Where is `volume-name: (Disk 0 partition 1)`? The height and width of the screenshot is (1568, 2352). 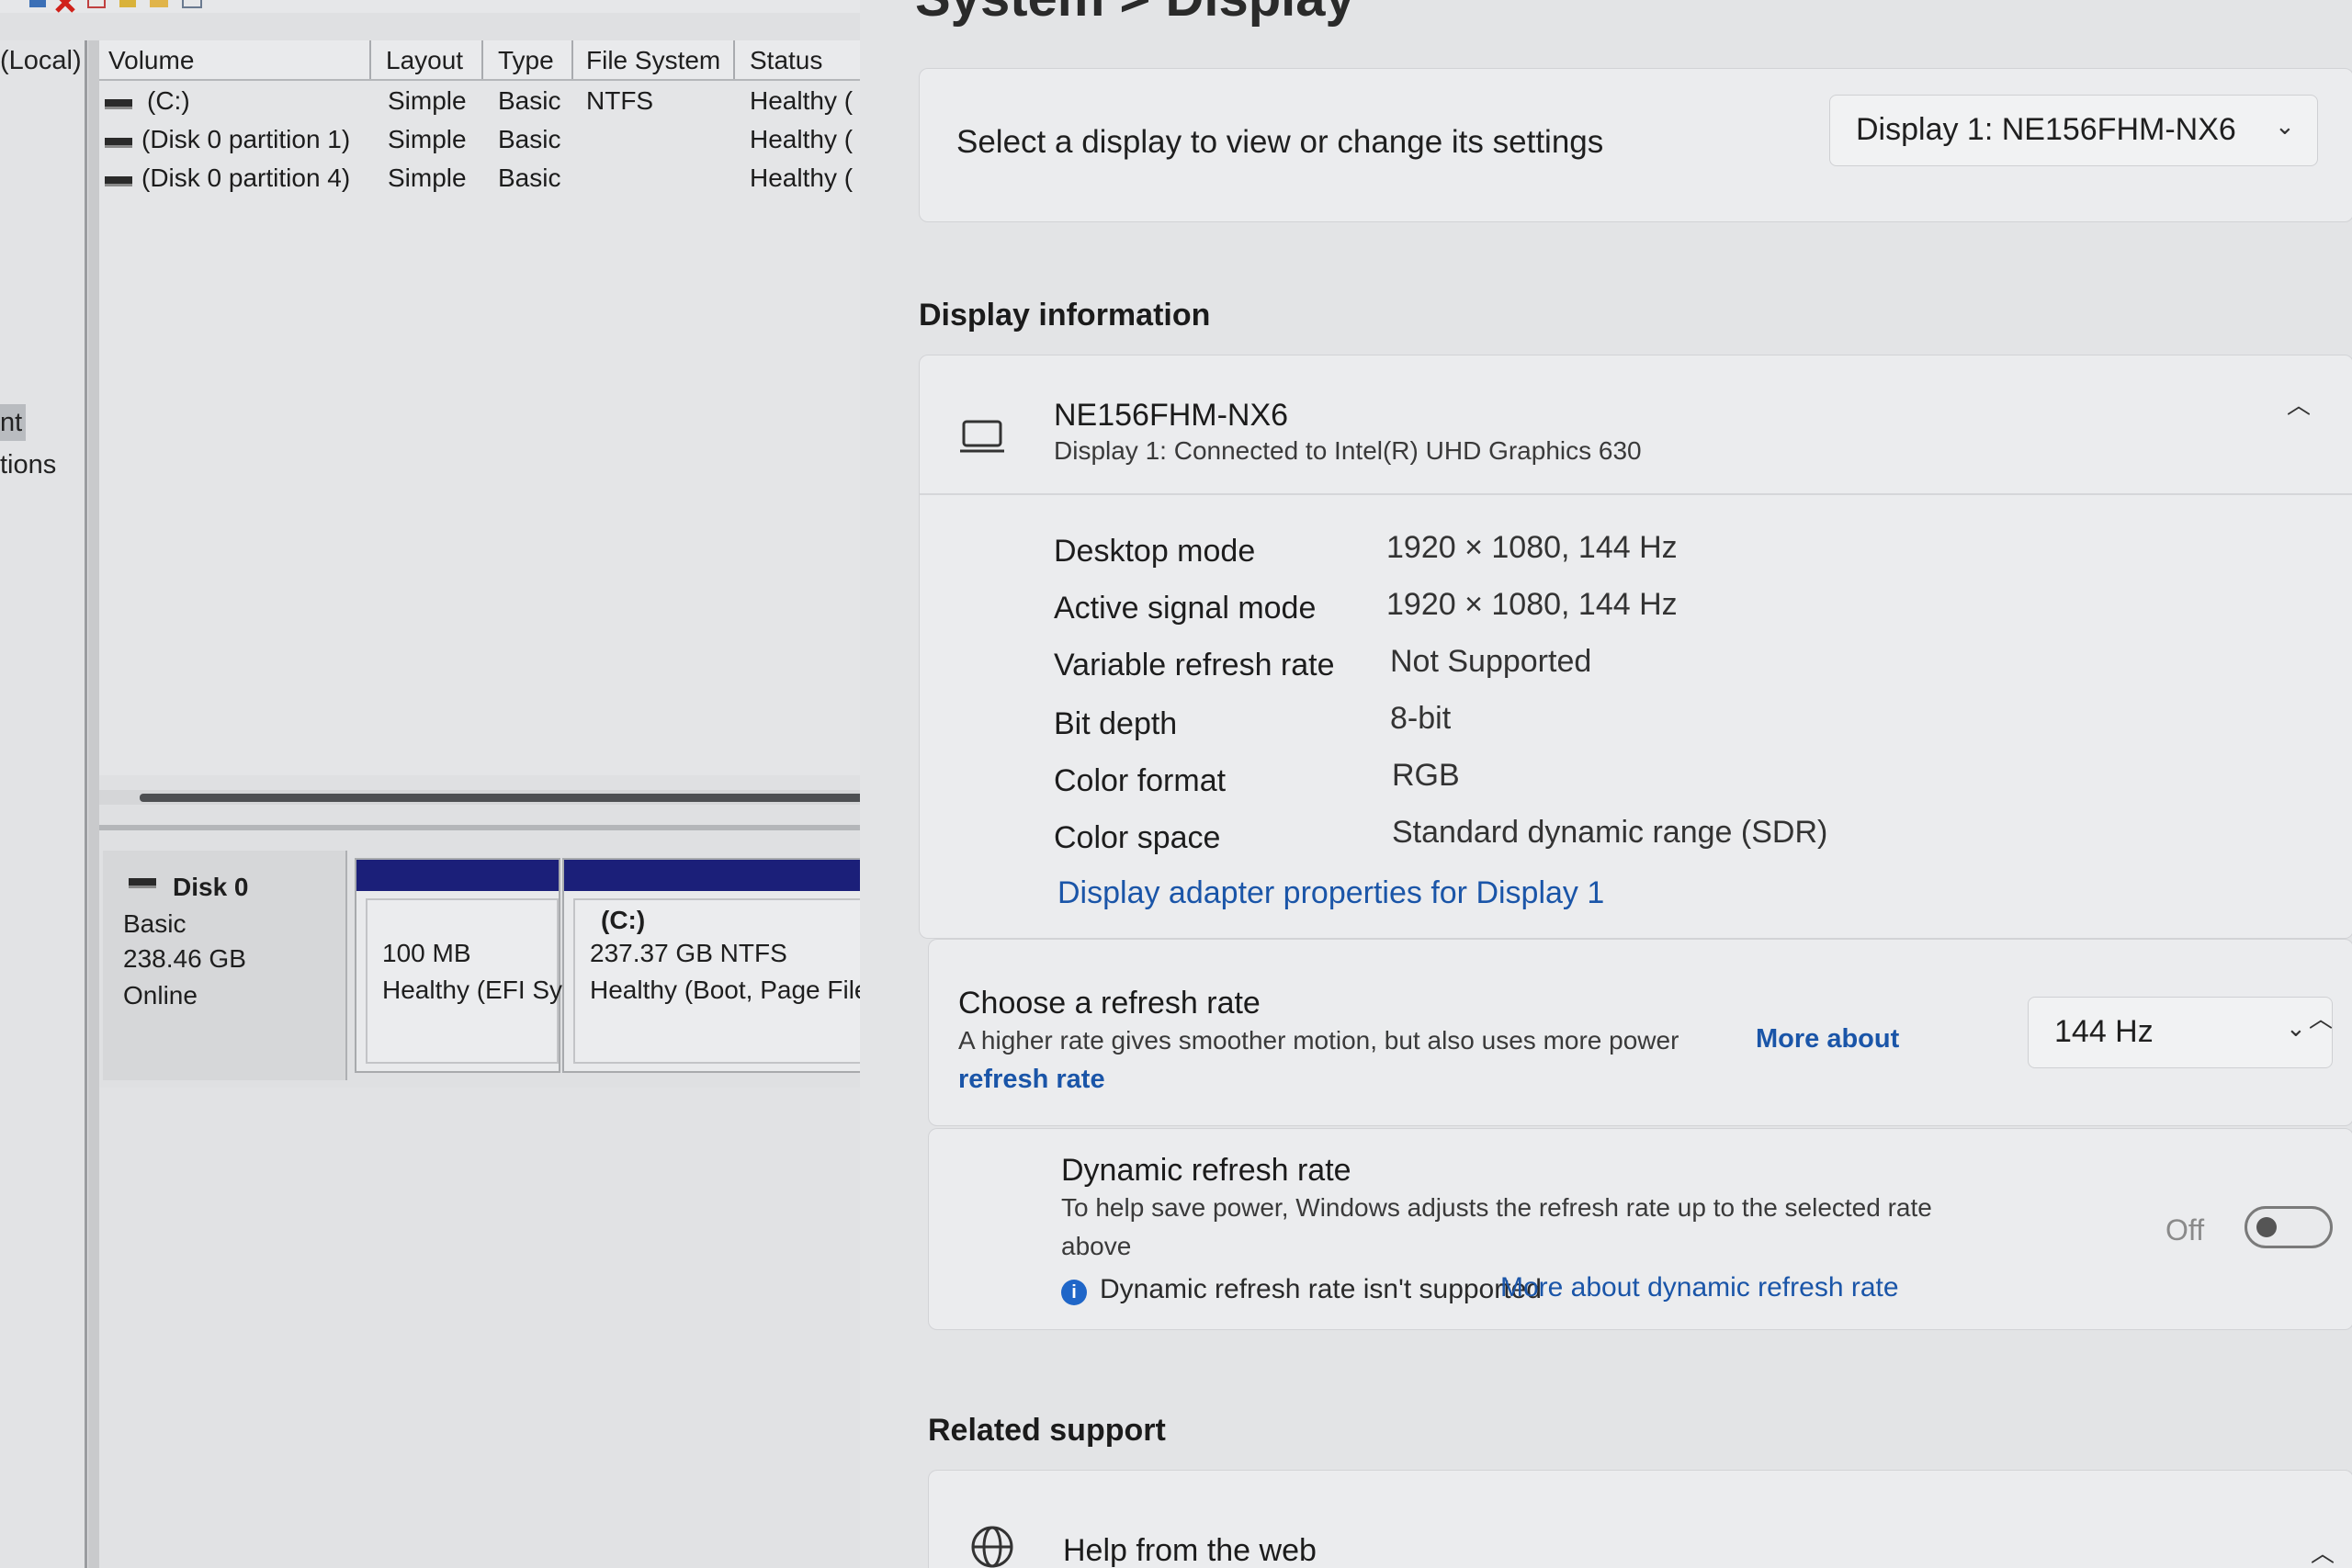 volume-name: (Disk 0 partition 1) is located at coordinates (246, 139).